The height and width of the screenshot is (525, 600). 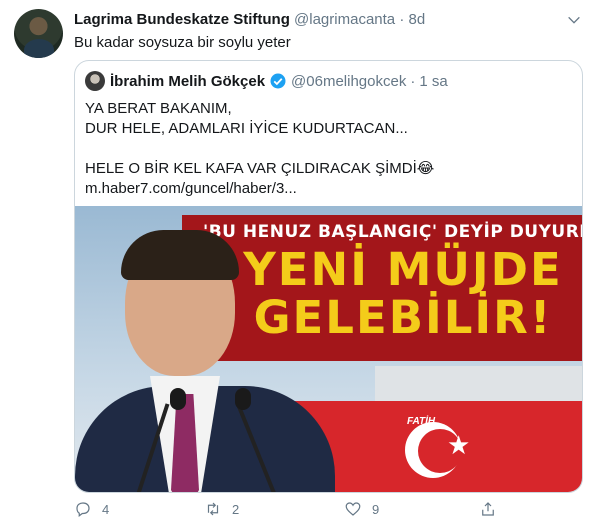 What do you see at coordinates (182, 42) in the screenshot?
I see `tweet-text: Bu kadar soysuza bir soylu yeter` at bounding box center [182, 42].